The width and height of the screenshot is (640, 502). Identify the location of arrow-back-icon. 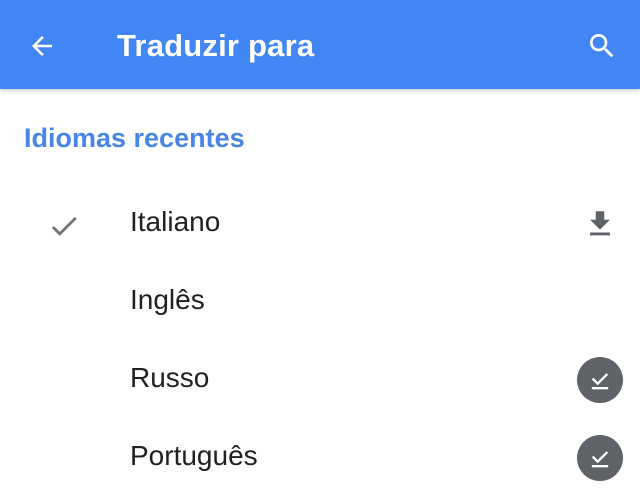
(42, 46).